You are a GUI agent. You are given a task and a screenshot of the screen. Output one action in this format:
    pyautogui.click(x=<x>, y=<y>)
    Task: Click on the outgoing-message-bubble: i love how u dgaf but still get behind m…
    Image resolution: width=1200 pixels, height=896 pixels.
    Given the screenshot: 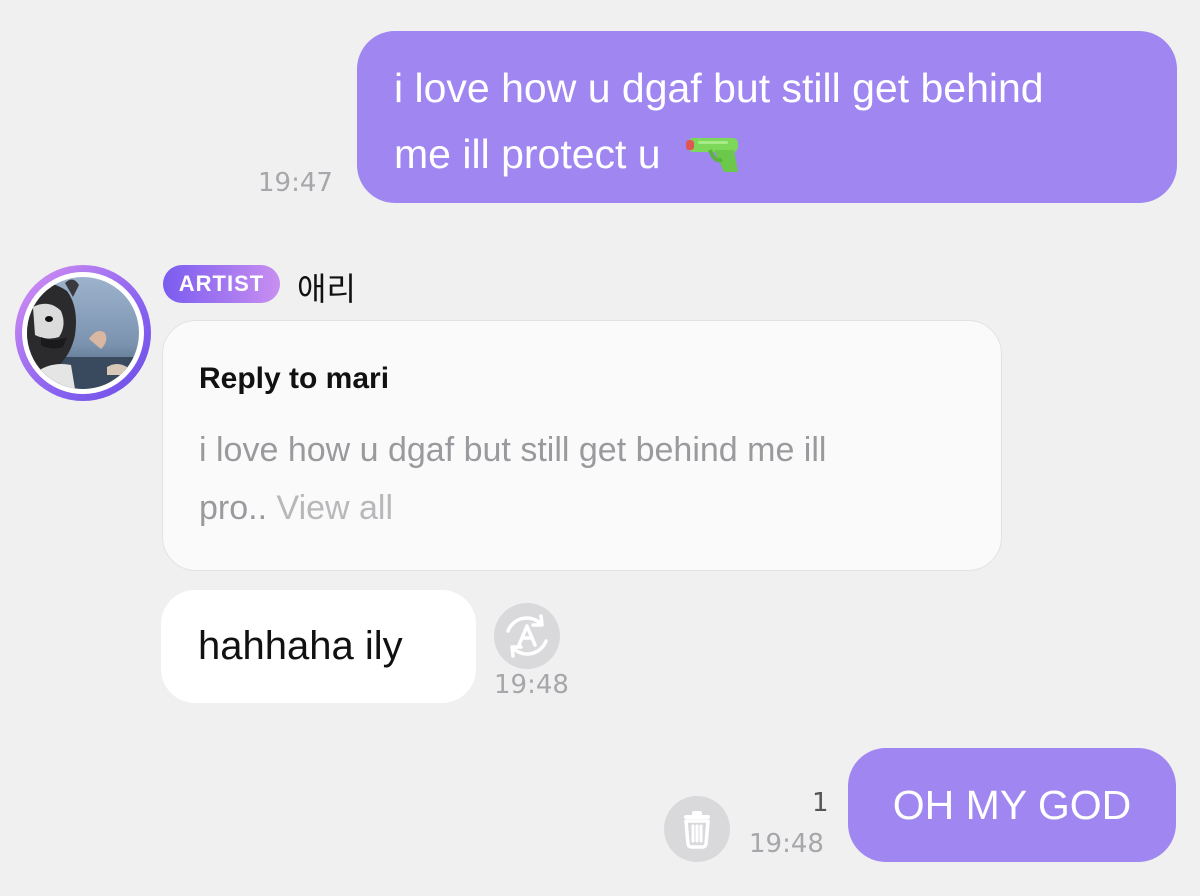 What is the action you would take?
    pyautogui.click(x=767, y=117)
    